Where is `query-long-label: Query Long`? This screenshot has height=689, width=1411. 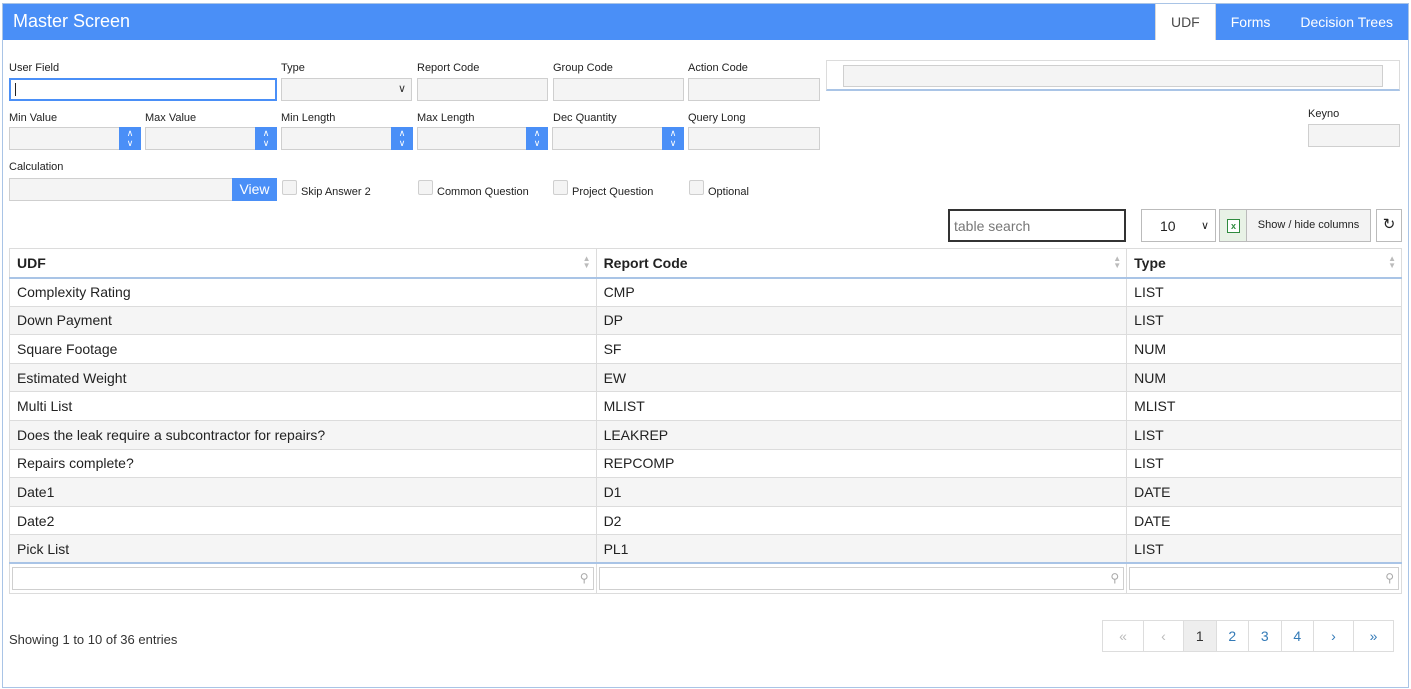 query-long-label: Query Long is located at coordinates (717, 118).